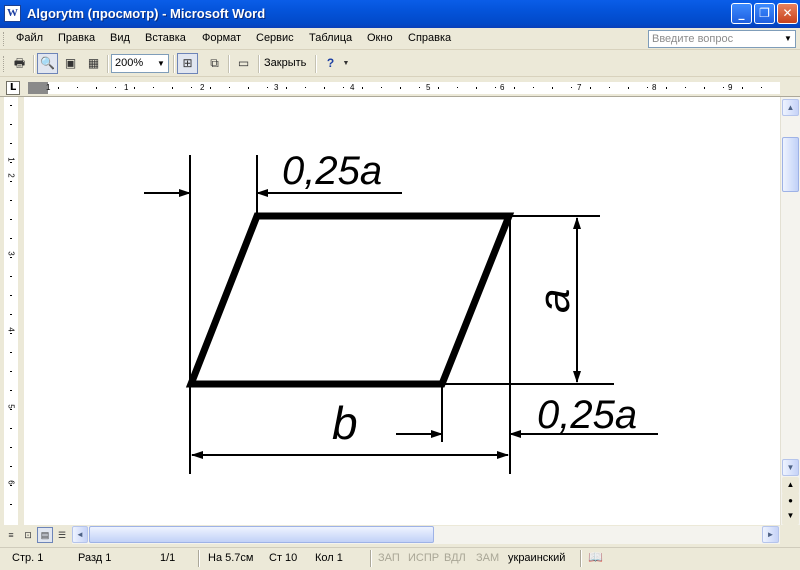 This screenshot has height=570, width=800. What do you see at coordinates (770, 534) in the screenshot?
I see `scroll-right-button: ►` at bounding box center [770, 534].